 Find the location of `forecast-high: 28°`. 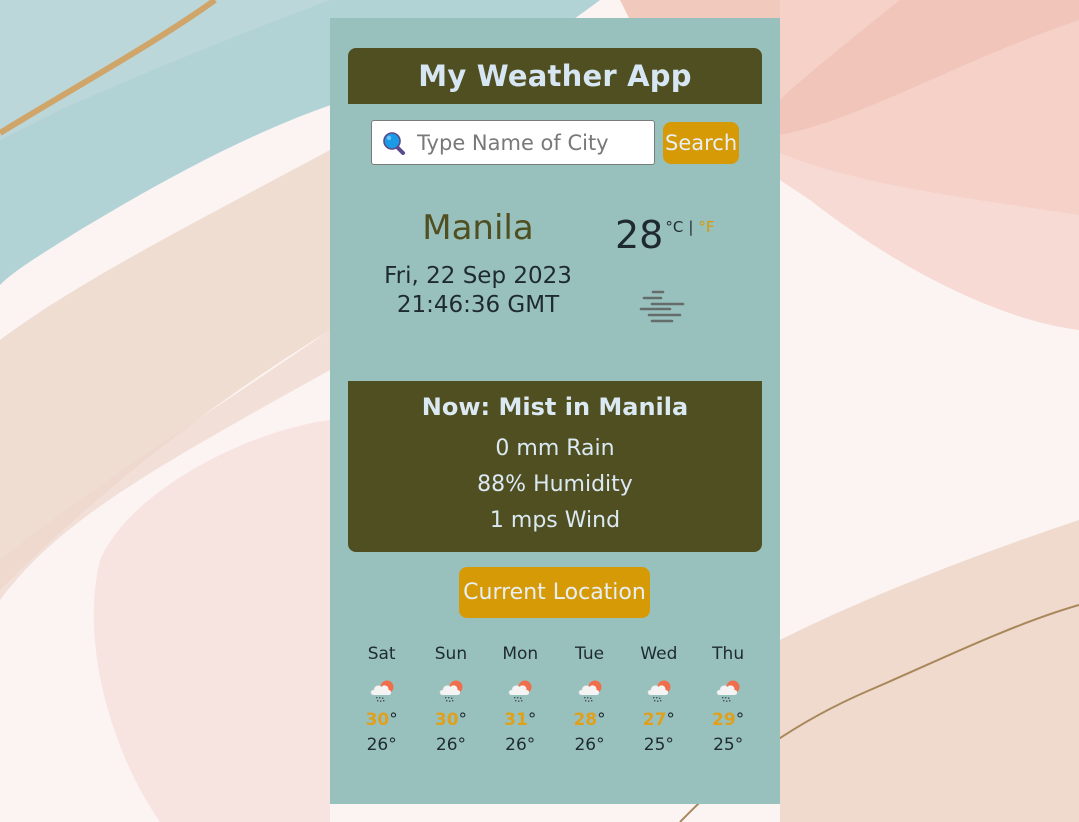

forecast-high: 28° is located at coordinates (589, 720).